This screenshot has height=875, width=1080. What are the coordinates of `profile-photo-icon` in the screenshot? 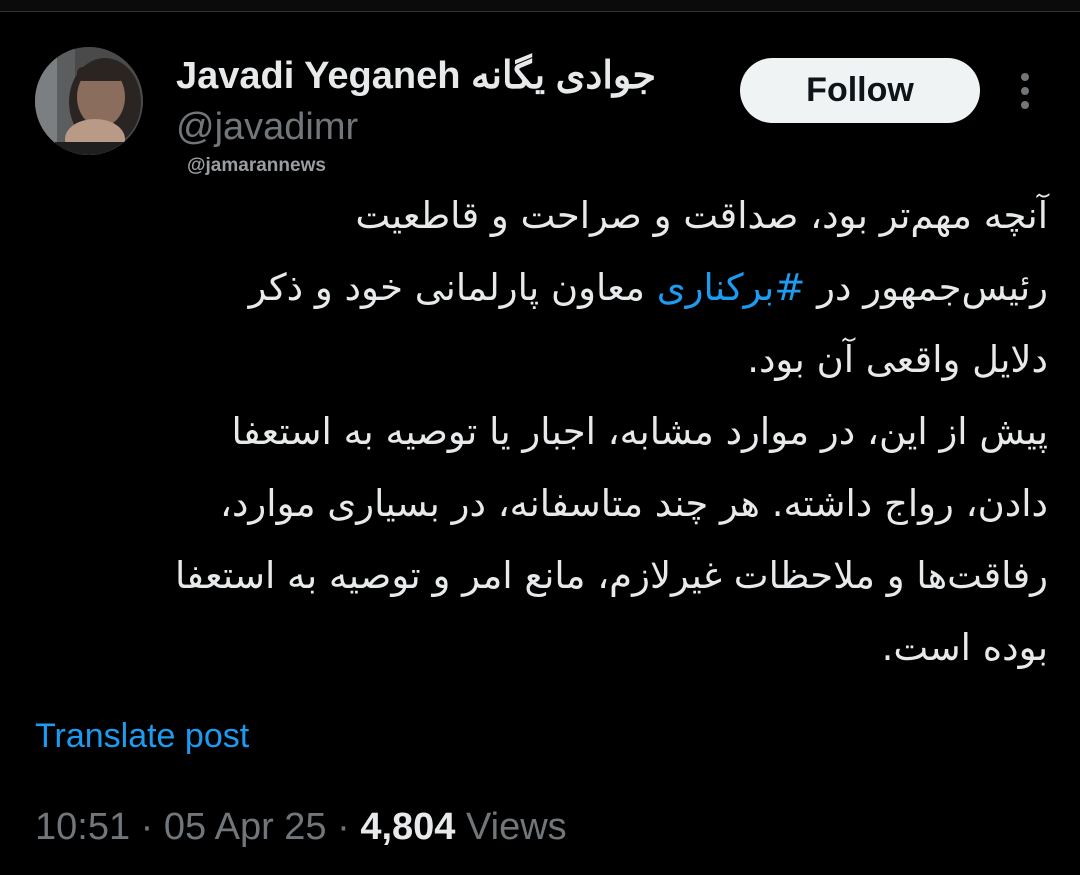 It's located at (89, 101).